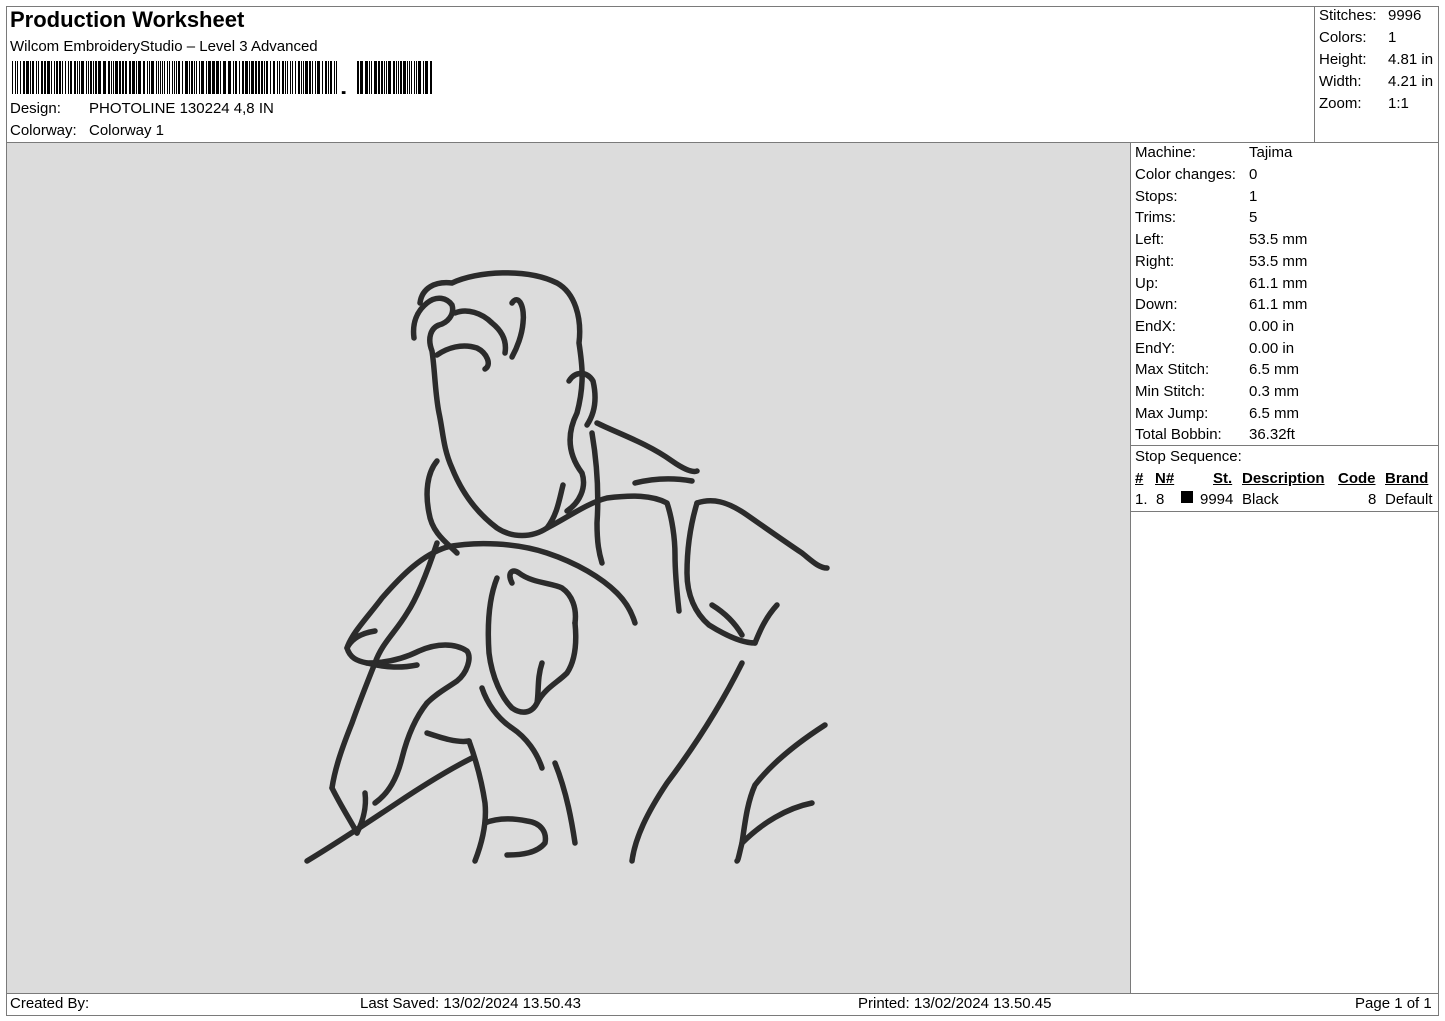 The image size is (1445, 1021). I want to click on row-brand: Default, so click(1409, 499).